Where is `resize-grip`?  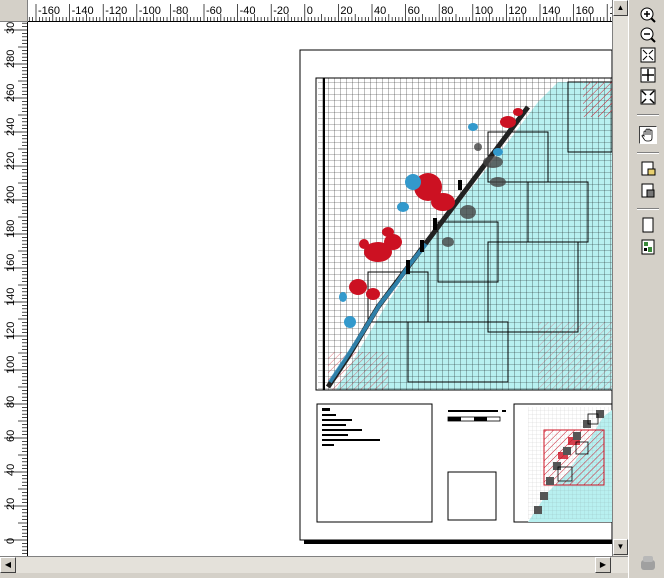
resize-grip is located at coordinates (648, 563).